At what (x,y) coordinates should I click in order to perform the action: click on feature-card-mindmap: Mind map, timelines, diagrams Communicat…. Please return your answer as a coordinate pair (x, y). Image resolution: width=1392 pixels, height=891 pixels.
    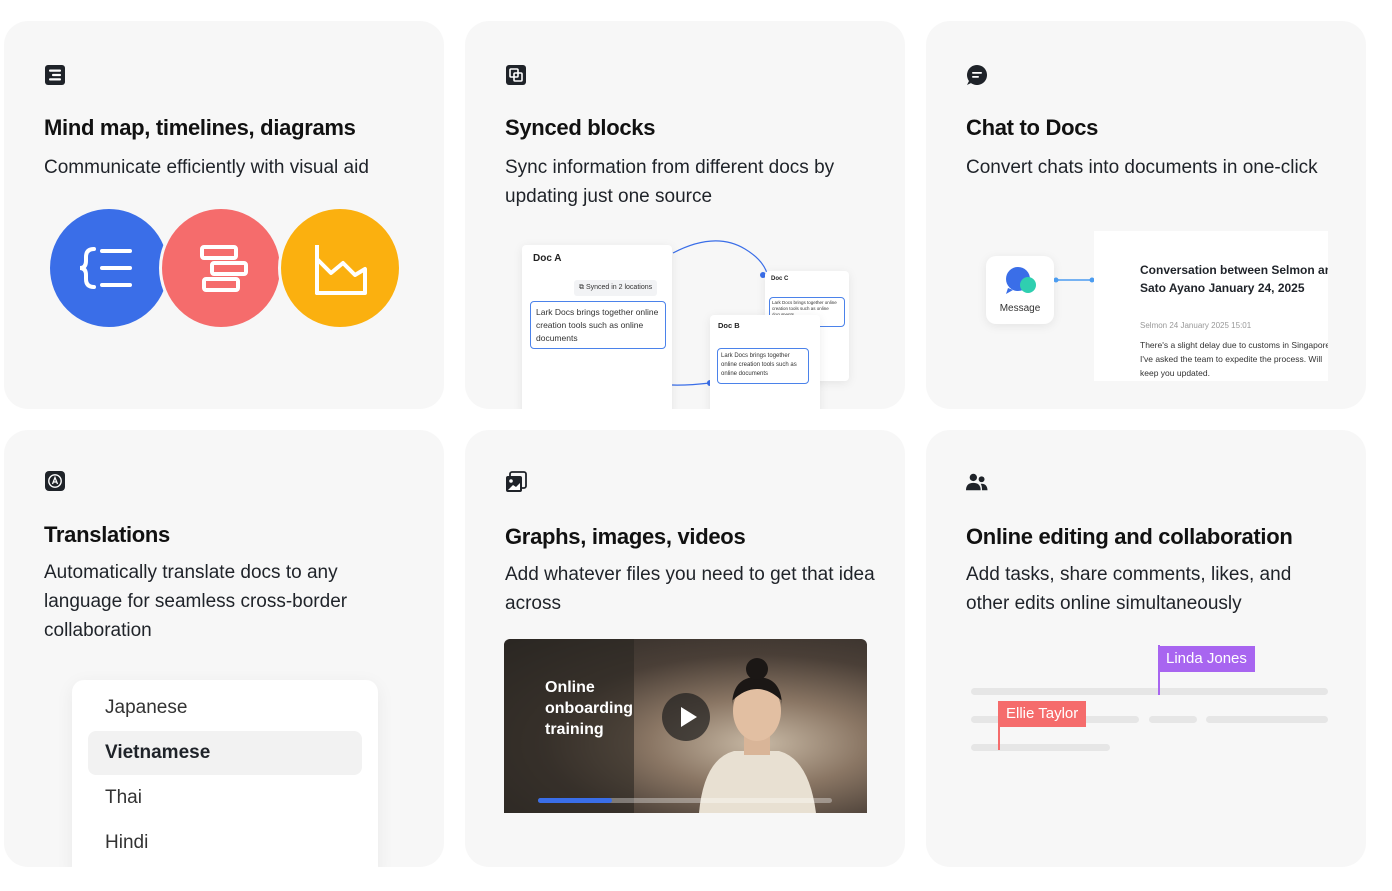
    Looking at the image, I should click on (224, 215).